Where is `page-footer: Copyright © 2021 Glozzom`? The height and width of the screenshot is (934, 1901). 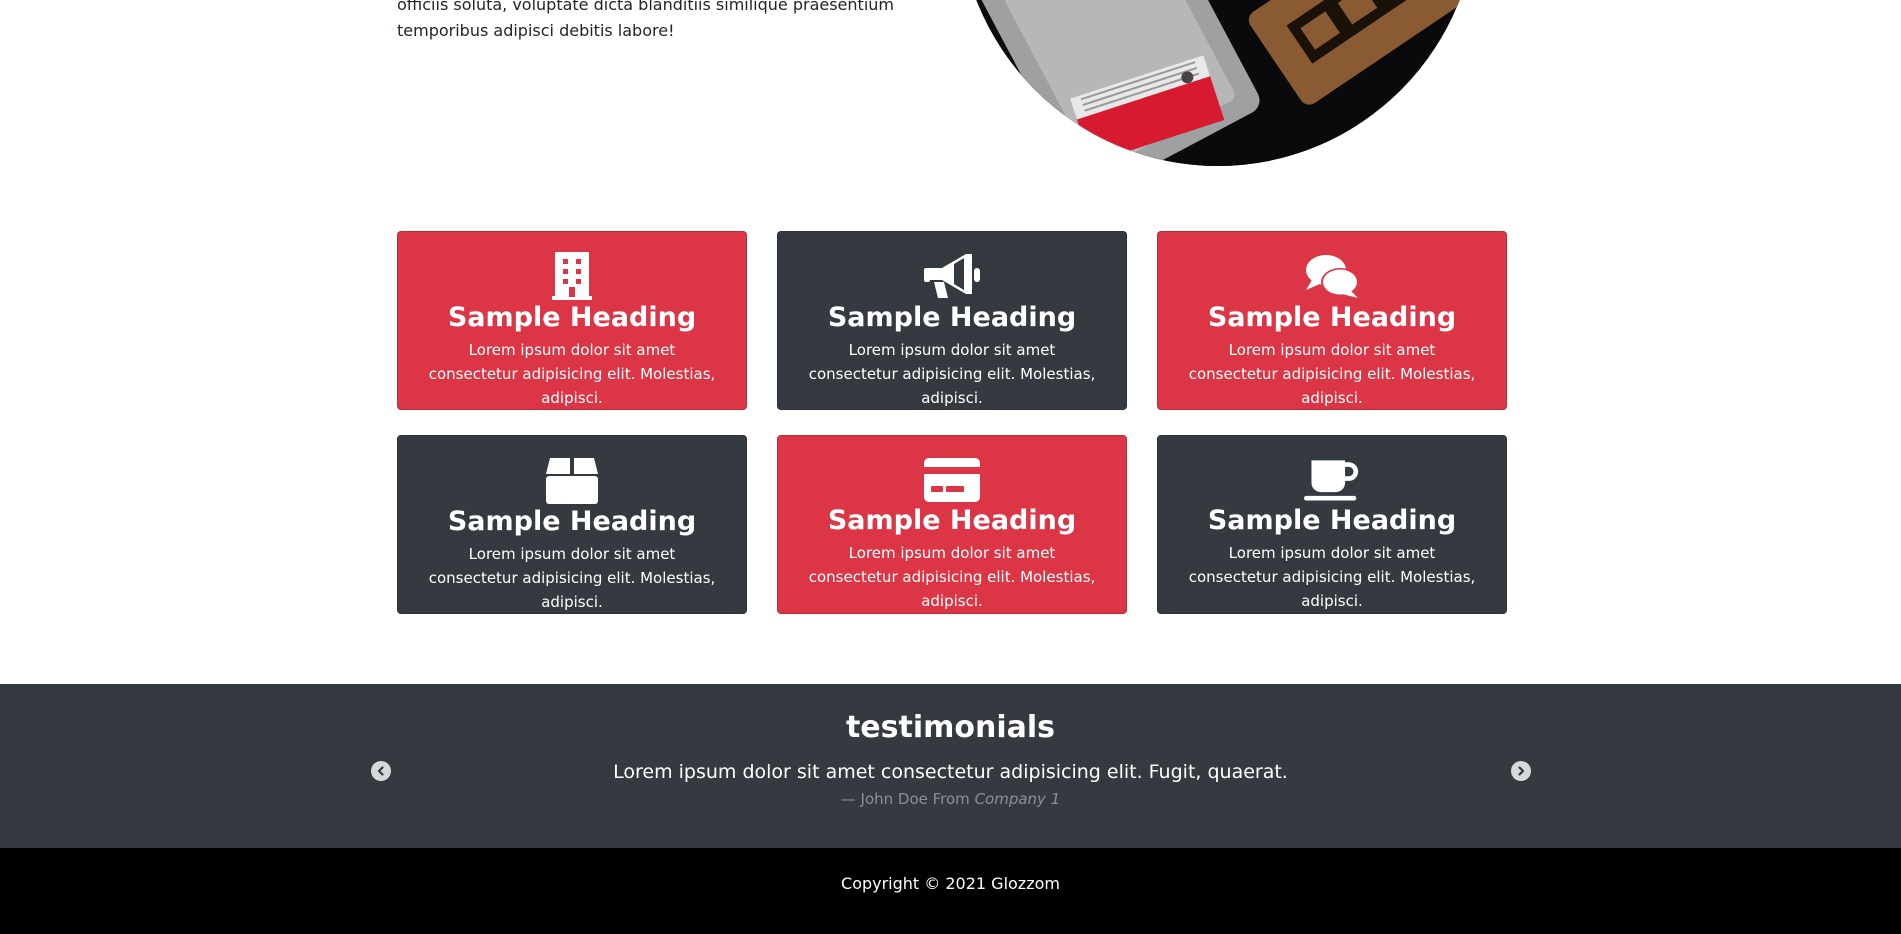 page-footer: Copyright © 2021 Glozzom is located at coordinates (950, 891).